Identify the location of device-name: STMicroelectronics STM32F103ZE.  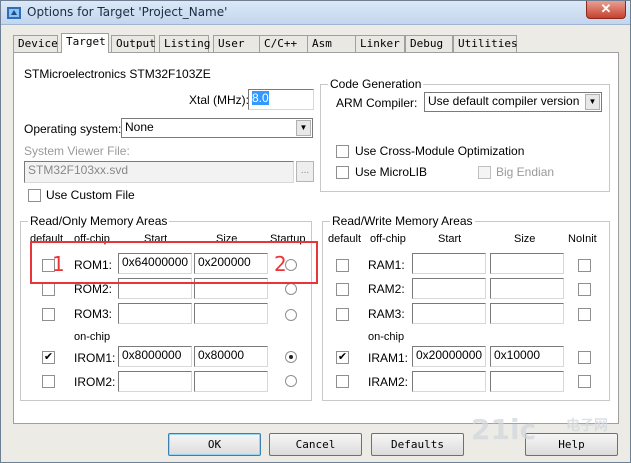
(117, 74).